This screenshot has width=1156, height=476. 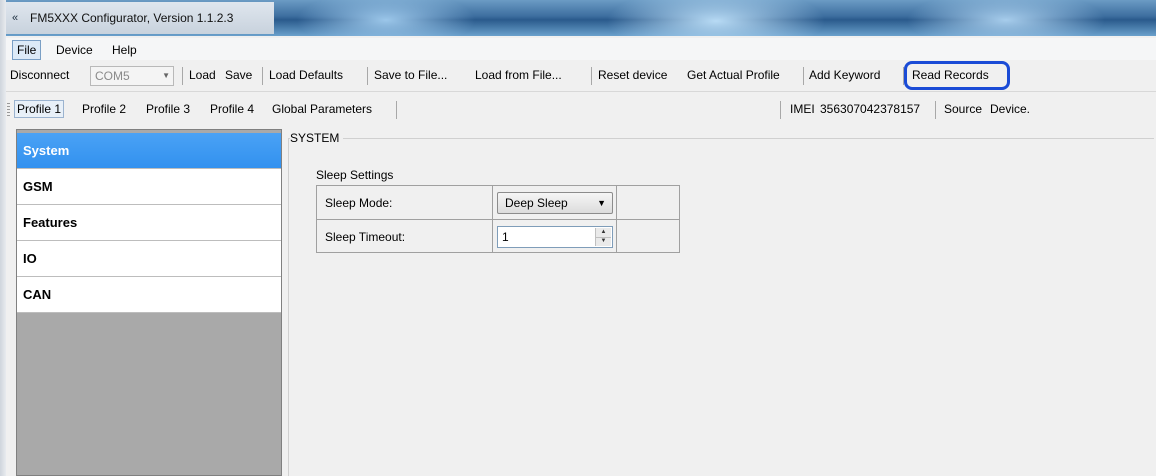 I want to click on reset-device-button: Reset device, so click(x=632, y=75).